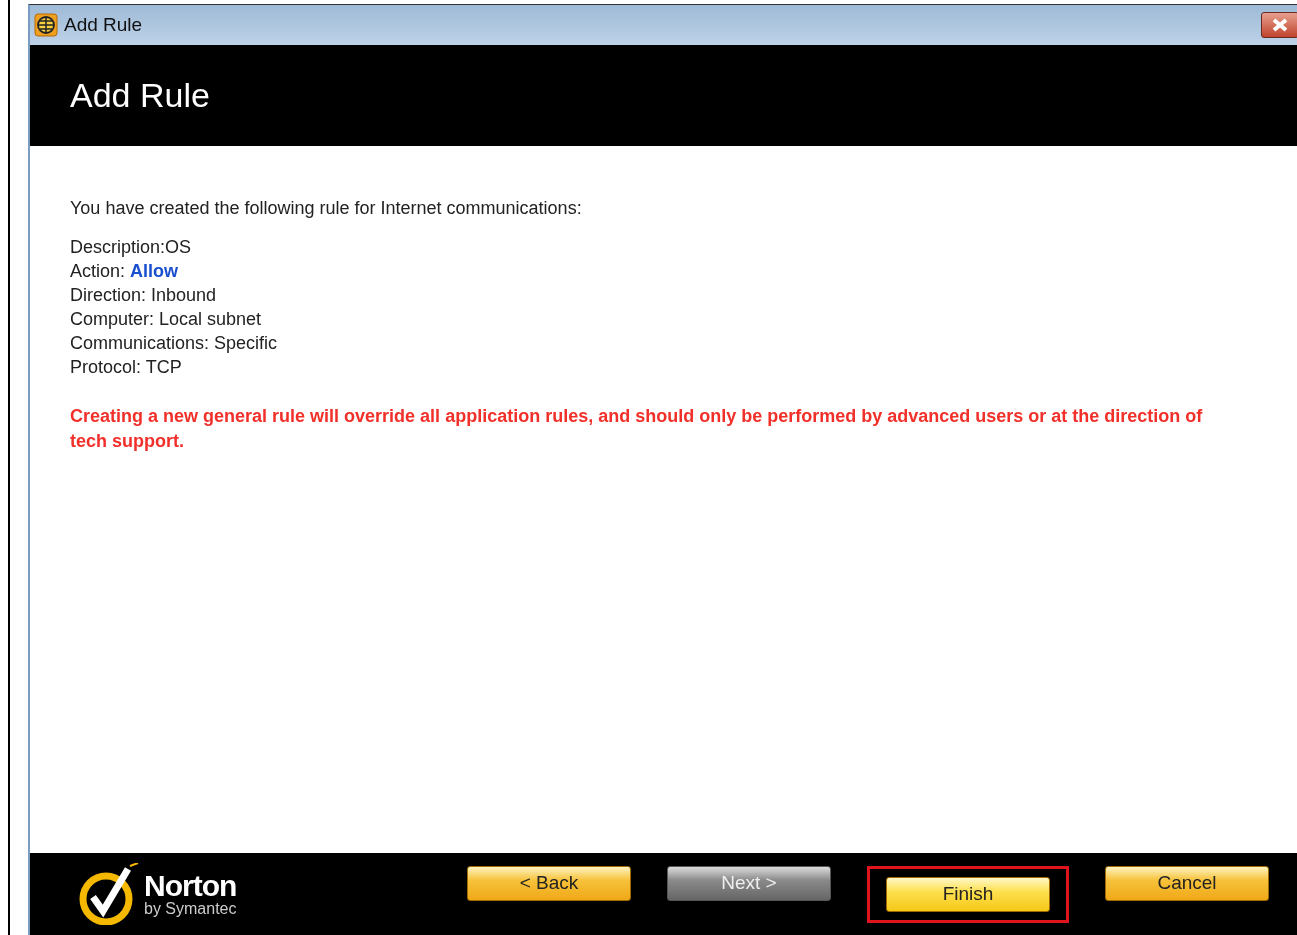  What do you see at coordinates (549, 883) in the screenshot?
I see `wizard-button: < Back` at bounding box center [549, 883].